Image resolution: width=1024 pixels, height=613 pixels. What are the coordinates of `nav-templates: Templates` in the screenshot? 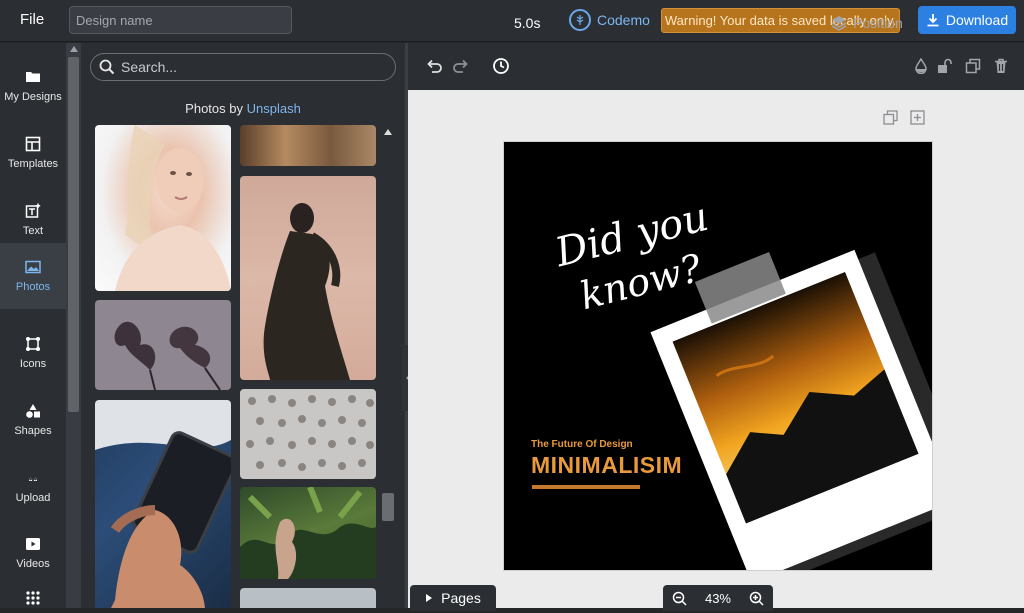 It's located at (33, 153).